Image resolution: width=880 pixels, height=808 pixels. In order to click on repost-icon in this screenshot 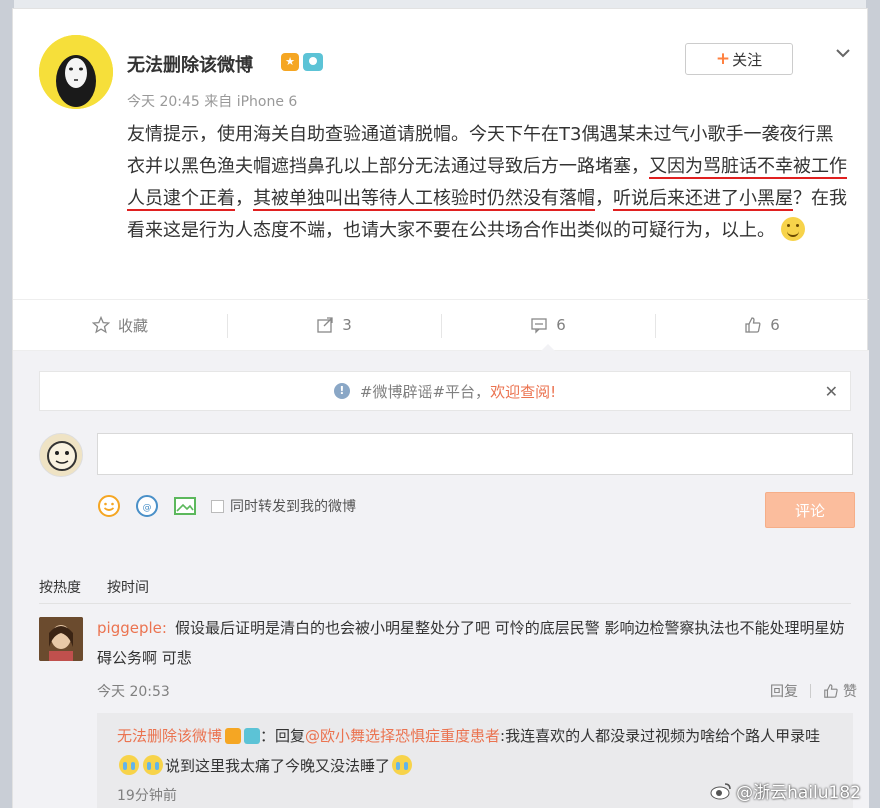, I will do `click(325, 325)`.